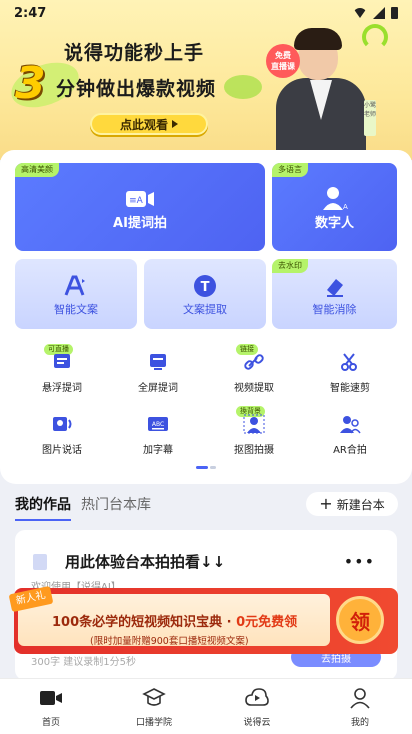 The image size is (412, 734). Describe the element at coordinates (254, 424) in the screenshot. I see `cutout-icon` at that location.